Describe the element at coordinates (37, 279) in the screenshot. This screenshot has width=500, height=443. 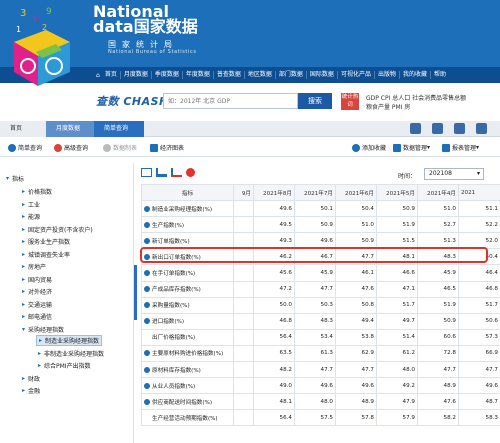
I see `tree-item: ▸ 国内贸易` at that location.